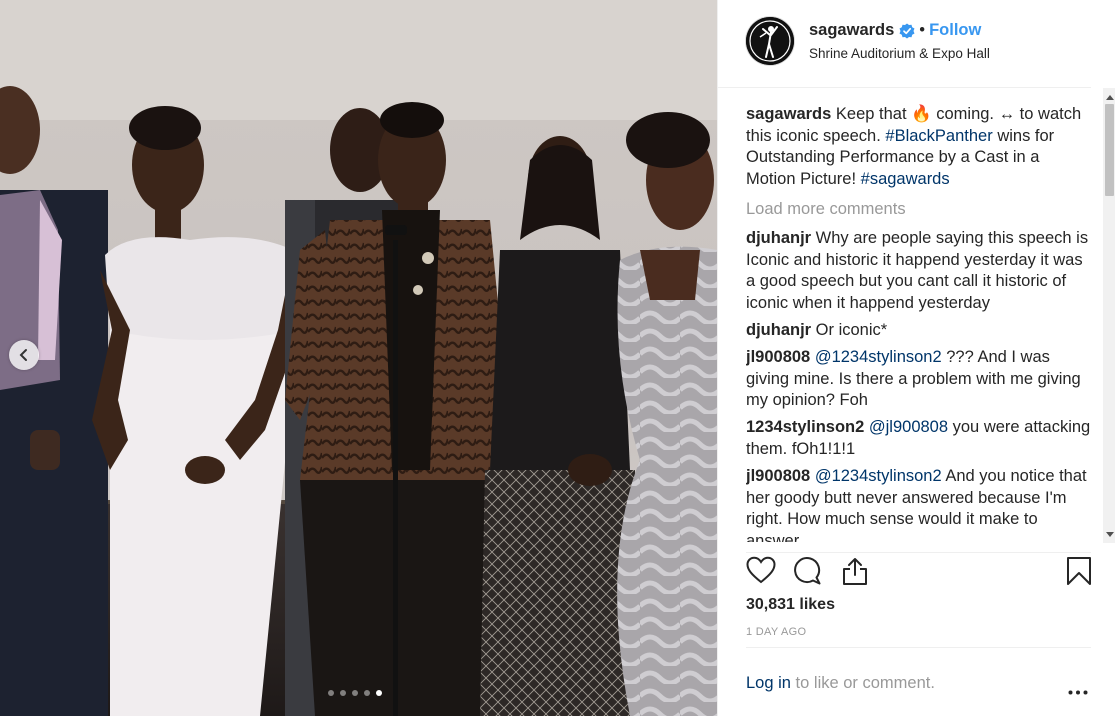 This screenshot has width=1115, height=716. I want to click on fire-emoji: 🔥, so click(921, 114).